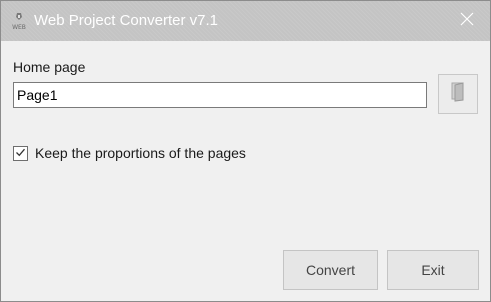 Image resolution: width=491 pixels, height=302 pixels. I want to click on convert-button: Convert, so click(330, 270).